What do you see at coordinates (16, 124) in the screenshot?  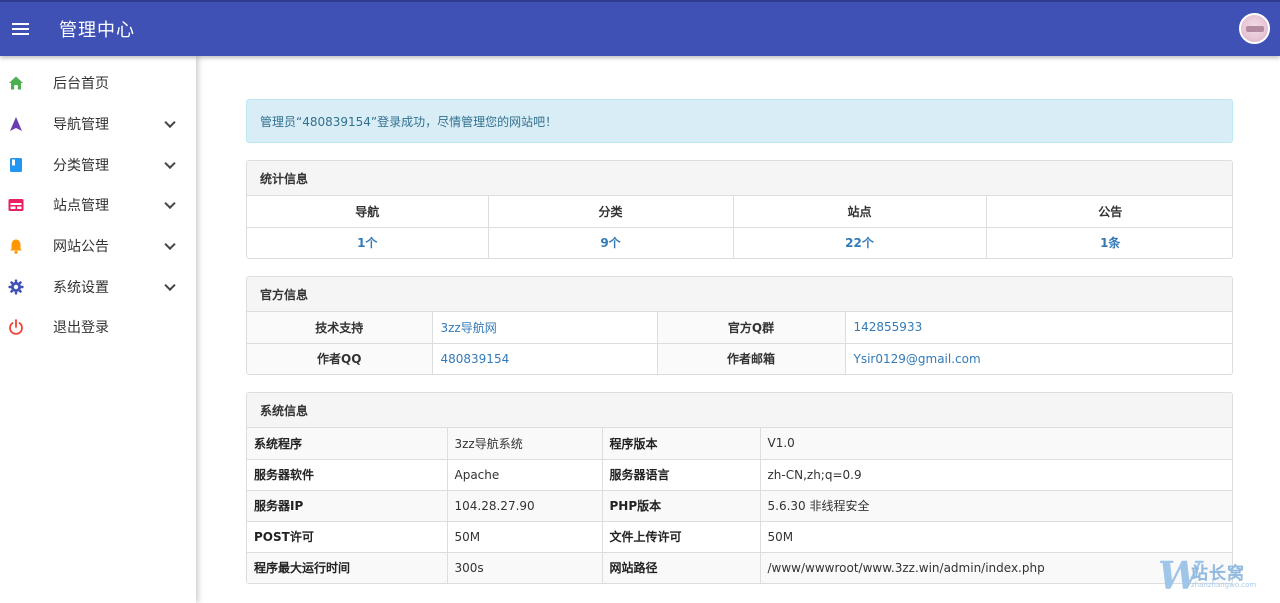 I see `navigation-icon` at bounding box center [16, 124].